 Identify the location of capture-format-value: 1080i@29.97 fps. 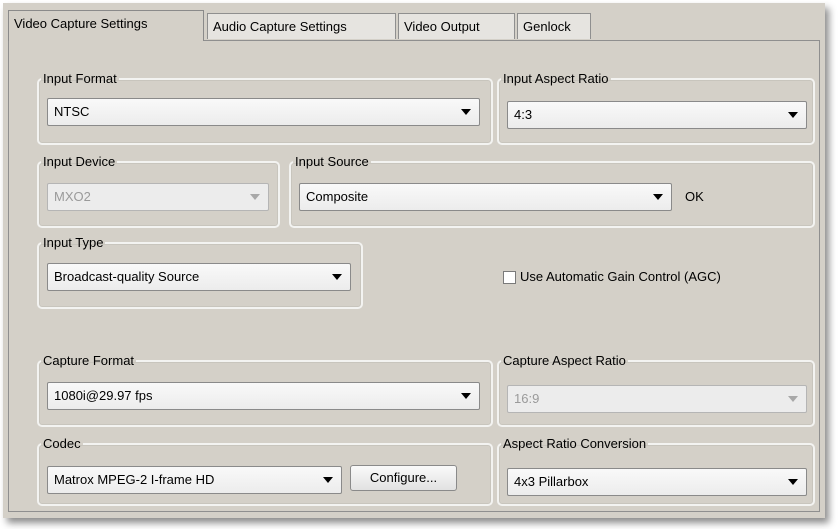
(103, 395).